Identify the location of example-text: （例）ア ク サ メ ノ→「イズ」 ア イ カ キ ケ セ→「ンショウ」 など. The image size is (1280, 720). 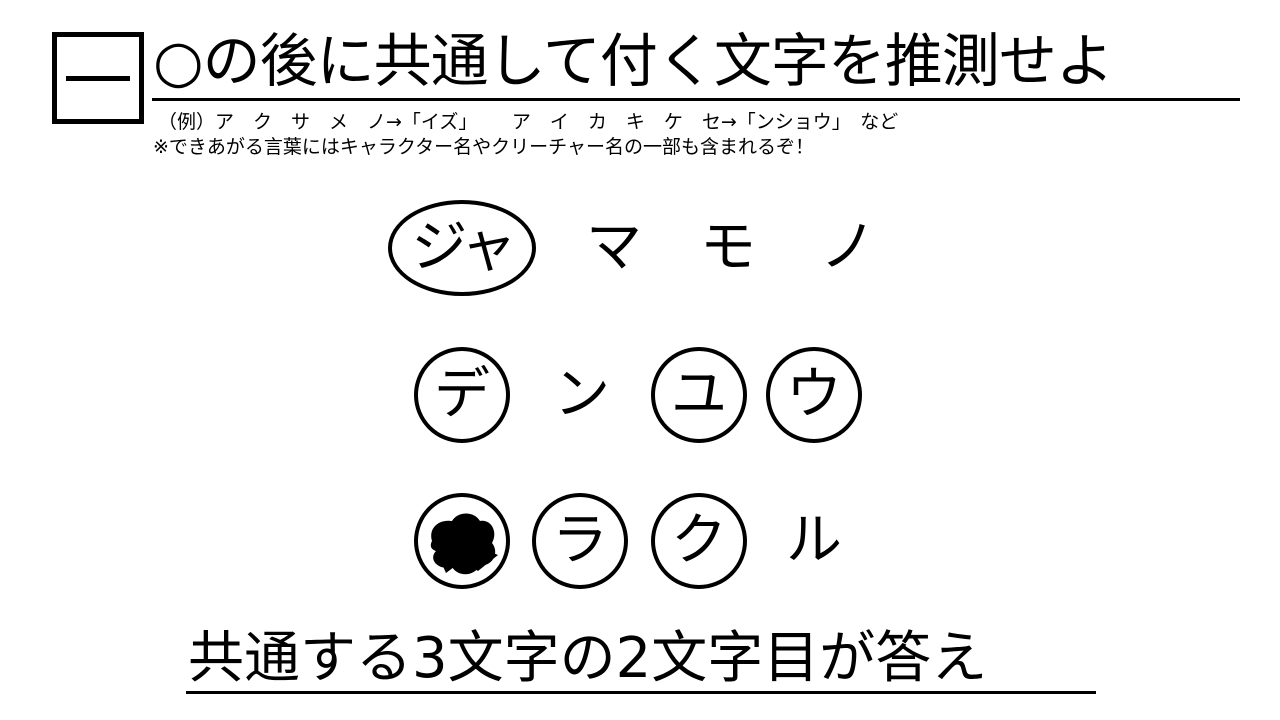
(528, 122).